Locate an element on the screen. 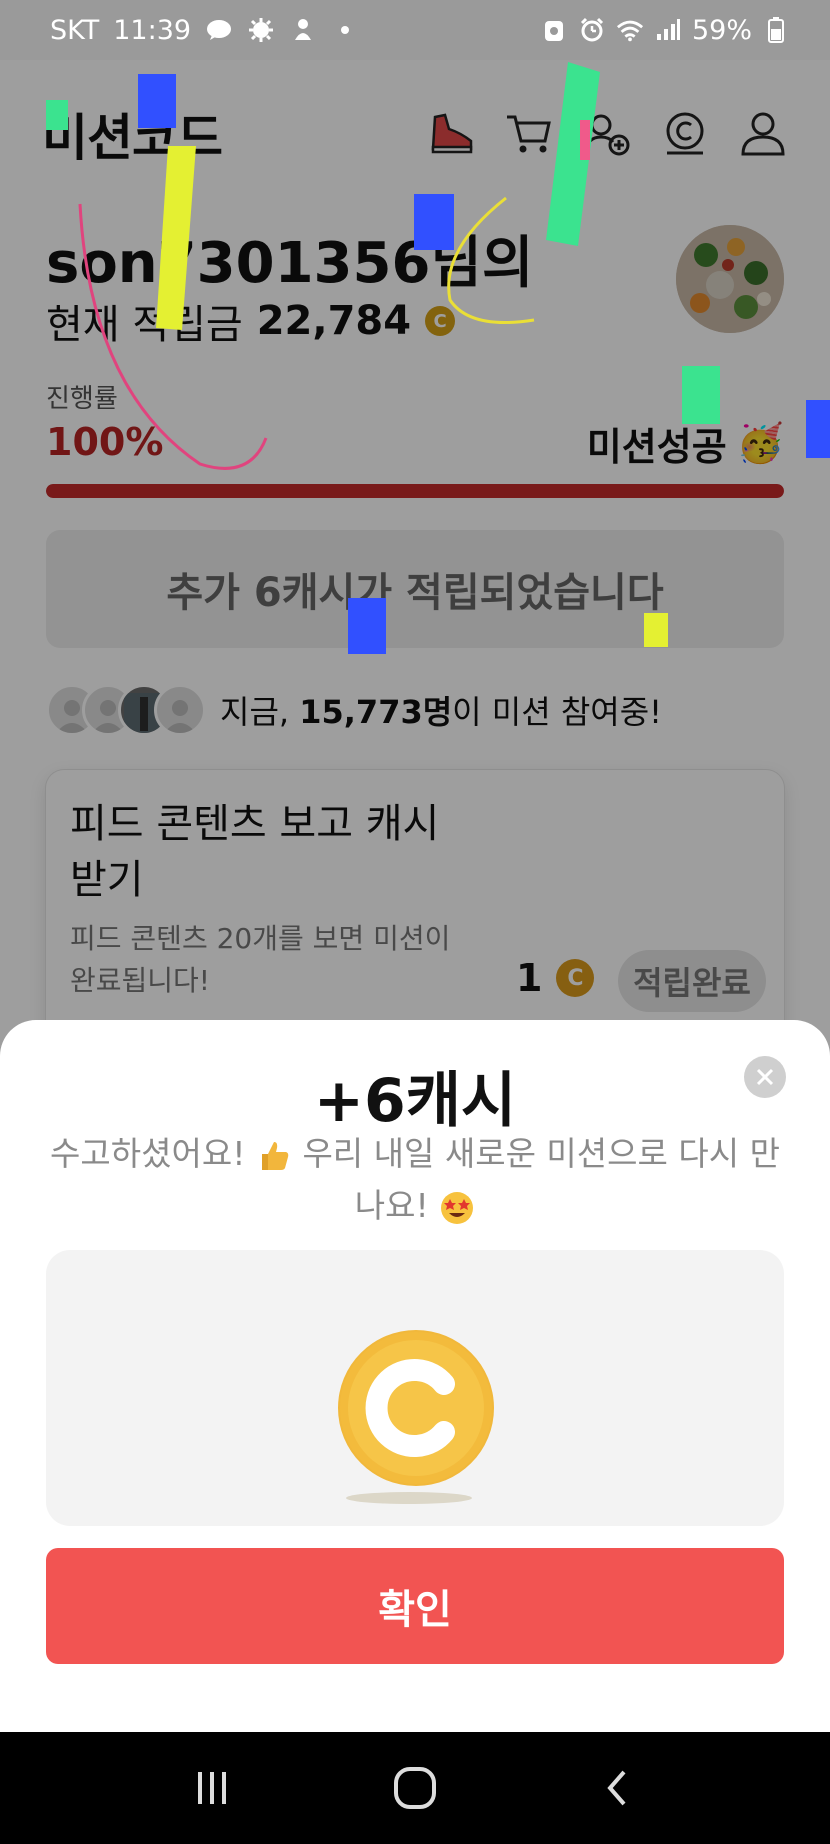 Image resolution: width=830 pixels, height=1844 pixels. app-notification-icon is located at coordinates (303, 30).